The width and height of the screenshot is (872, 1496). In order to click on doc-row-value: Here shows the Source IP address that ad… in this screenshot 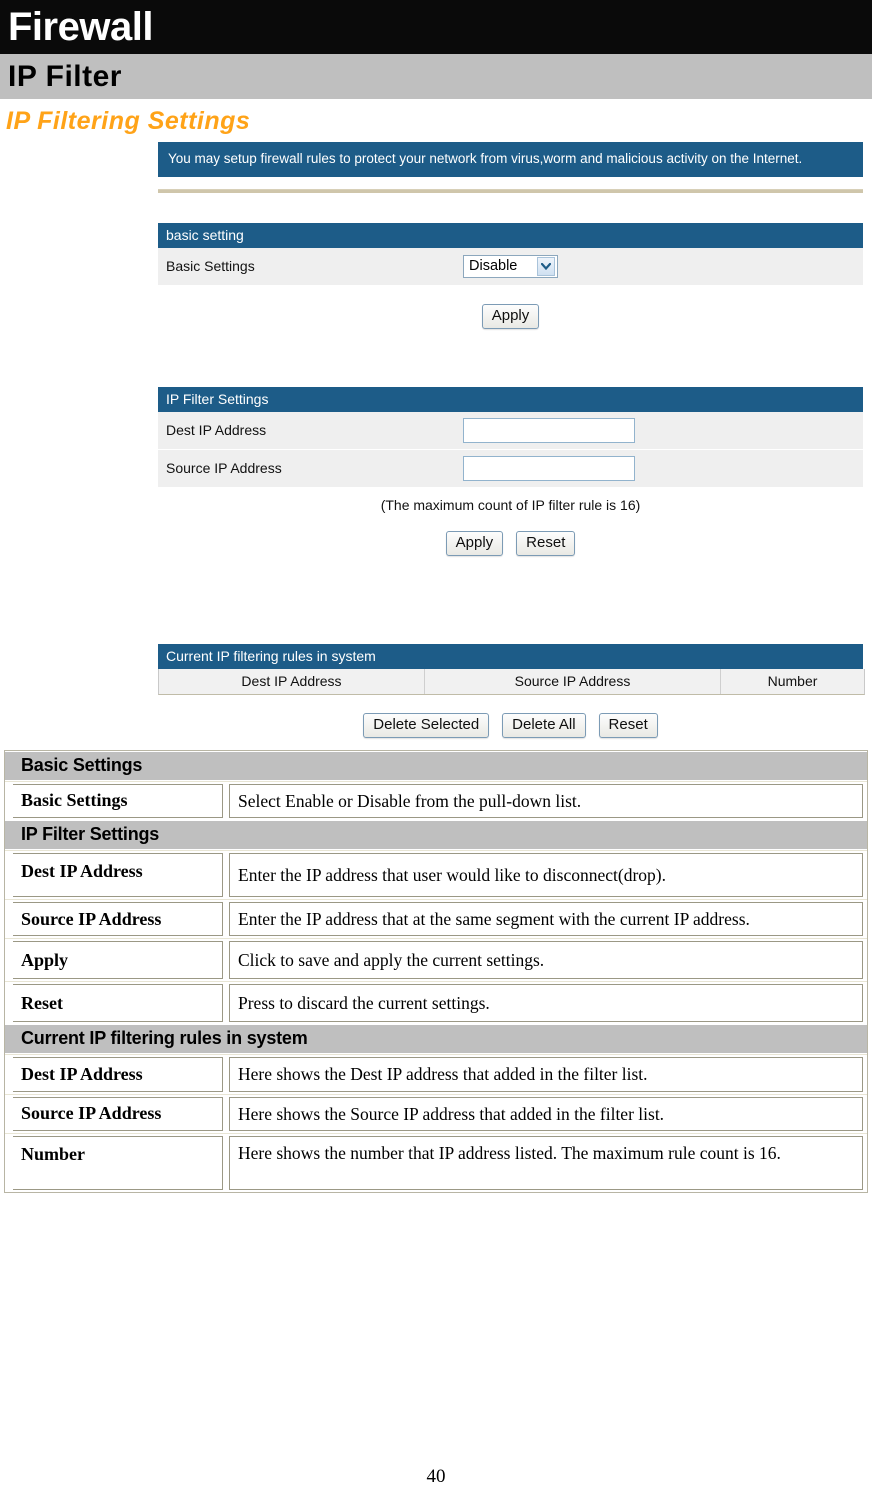, I will do `click(546, 1114)`.